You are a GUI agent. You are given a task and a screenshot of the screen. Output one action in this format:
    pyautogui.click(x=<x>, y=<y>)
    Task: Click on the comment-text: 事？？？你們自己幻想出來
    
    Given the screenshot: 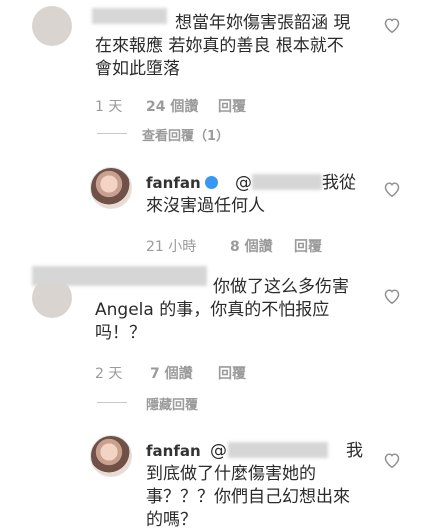 What is the action you would take?
    pyautogui.click(x=248, y=497)
    